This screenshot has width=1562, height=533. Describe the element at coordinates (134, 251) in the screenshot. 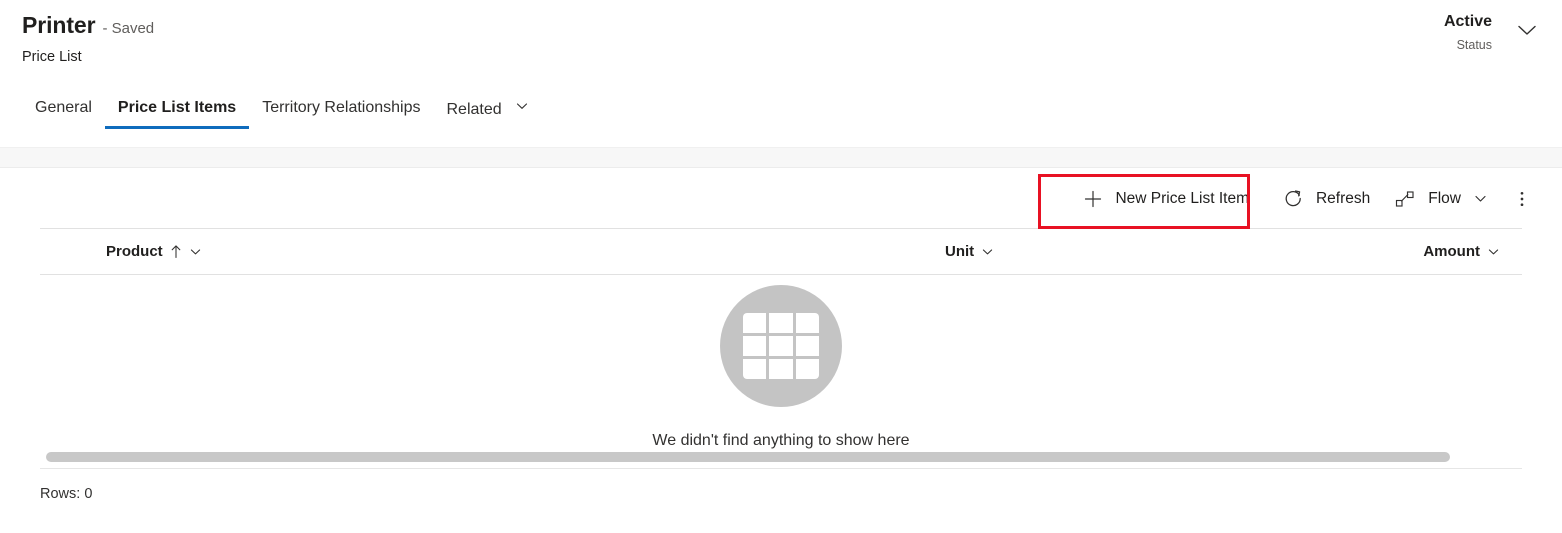

I see `column-header-label: Product` at that location.